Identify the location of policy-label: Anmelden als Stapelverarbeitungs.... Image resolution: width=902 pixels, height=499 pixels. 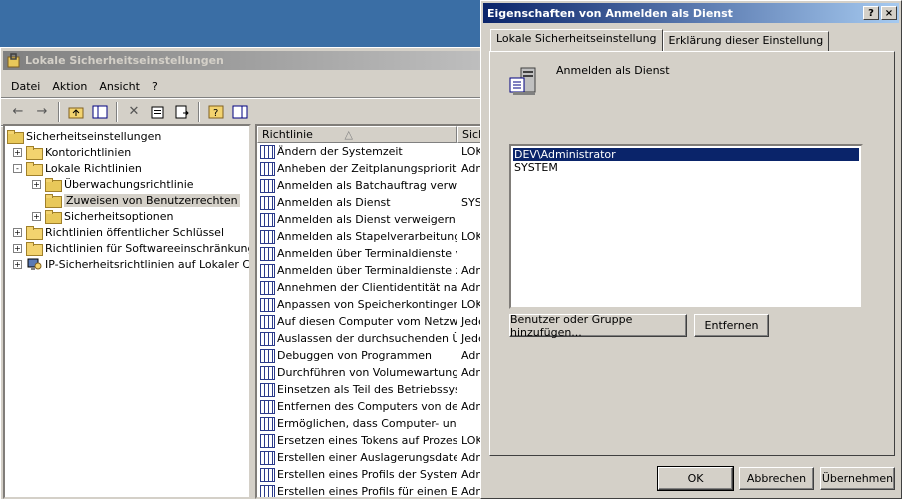
(367, 236).